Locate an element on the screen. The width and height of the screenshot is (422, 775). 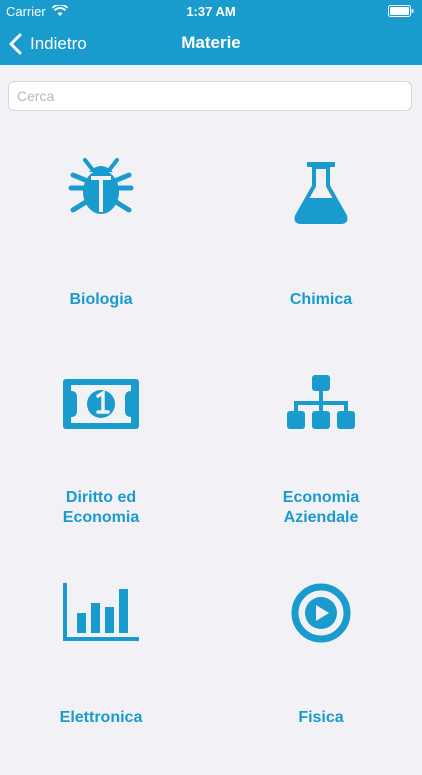
nav-bar: Indietro Materie is located at coordinates (211, 43).